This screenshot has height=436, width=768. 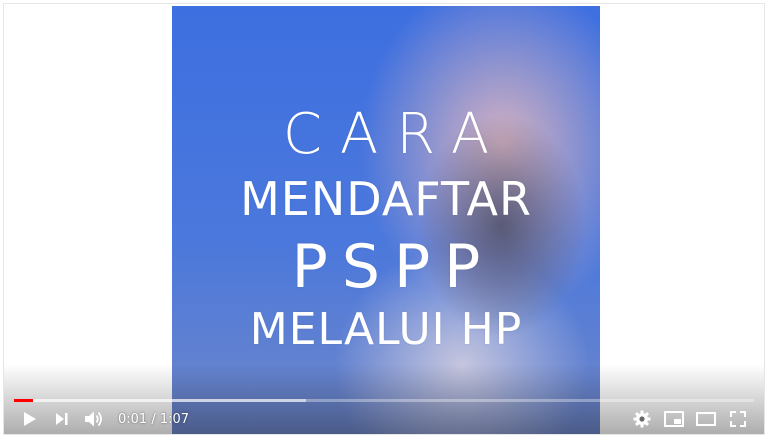 I want to click on video-title-line-2: MENDAFTAR, so click(x=386, y=199).